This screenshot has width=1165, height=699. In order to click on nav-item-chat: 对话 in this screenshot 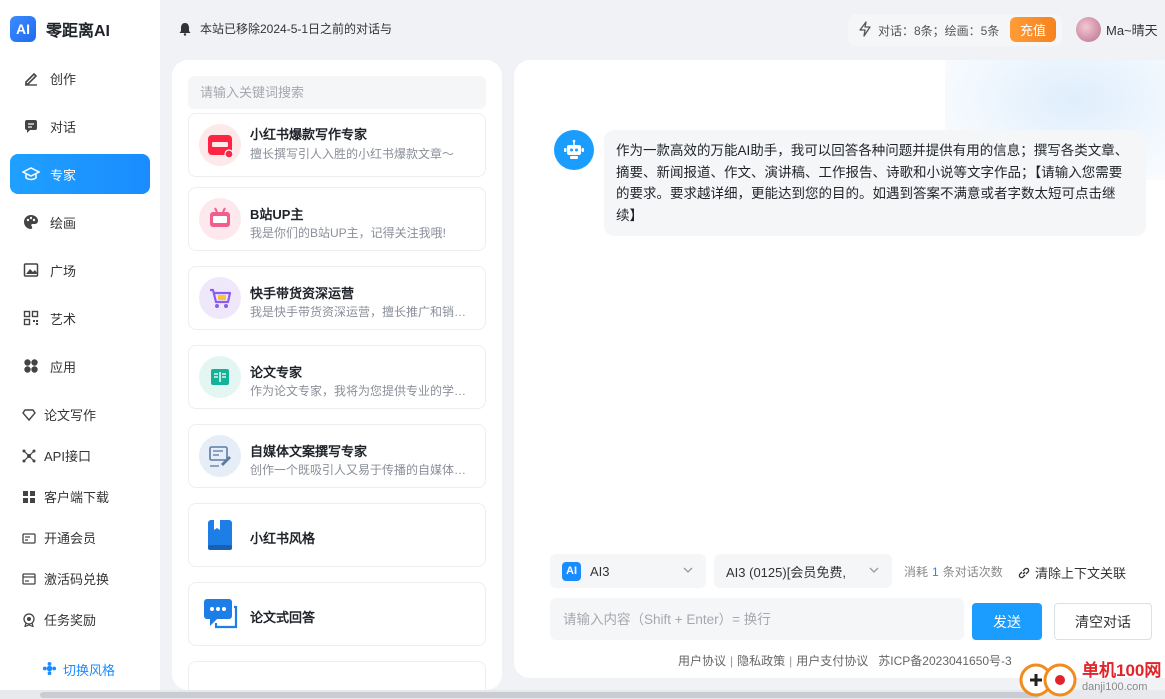, I will do `click(80, 126)`.